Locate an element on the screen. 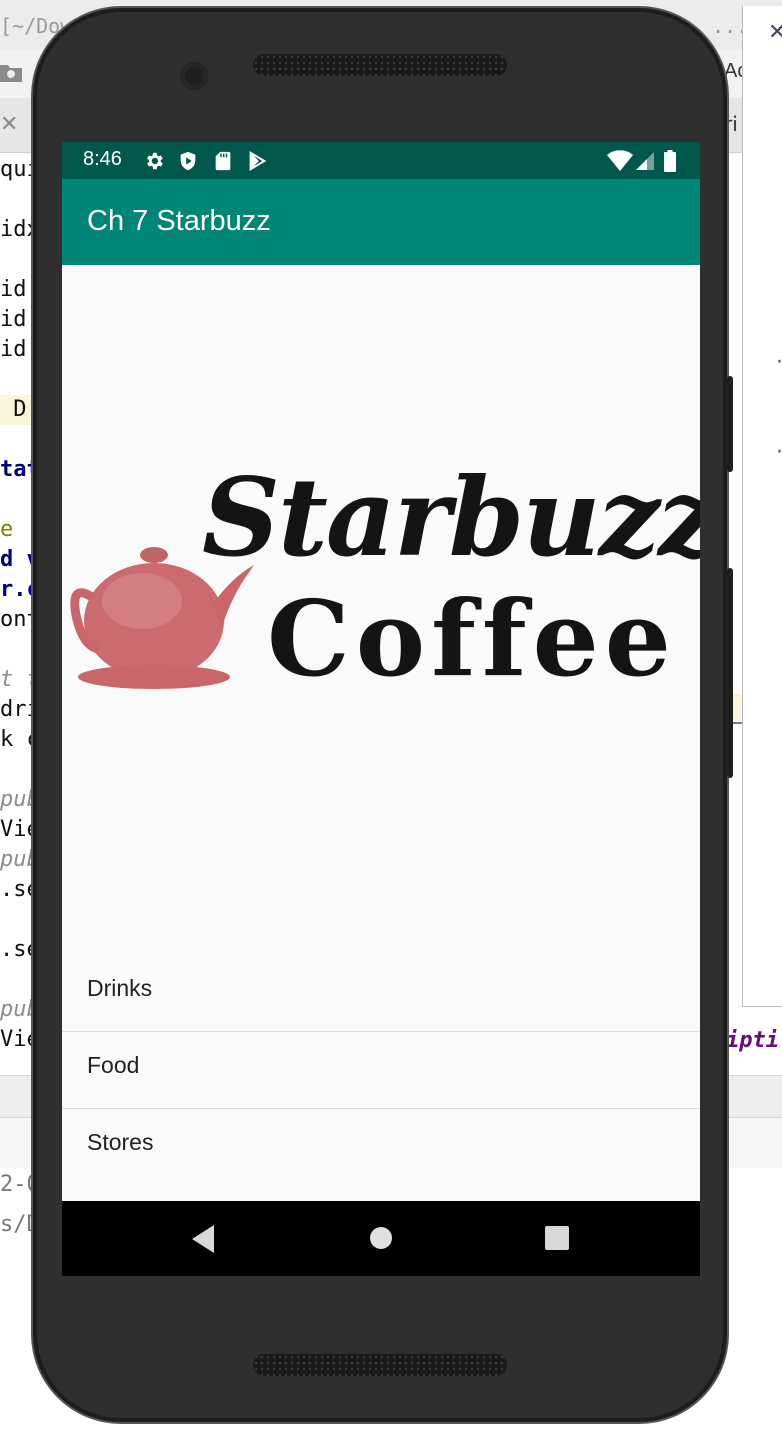 The width and height of the screenshot is (782, 1432). options-list: Drinks Food Stores is located at coordinates (381, 1070).